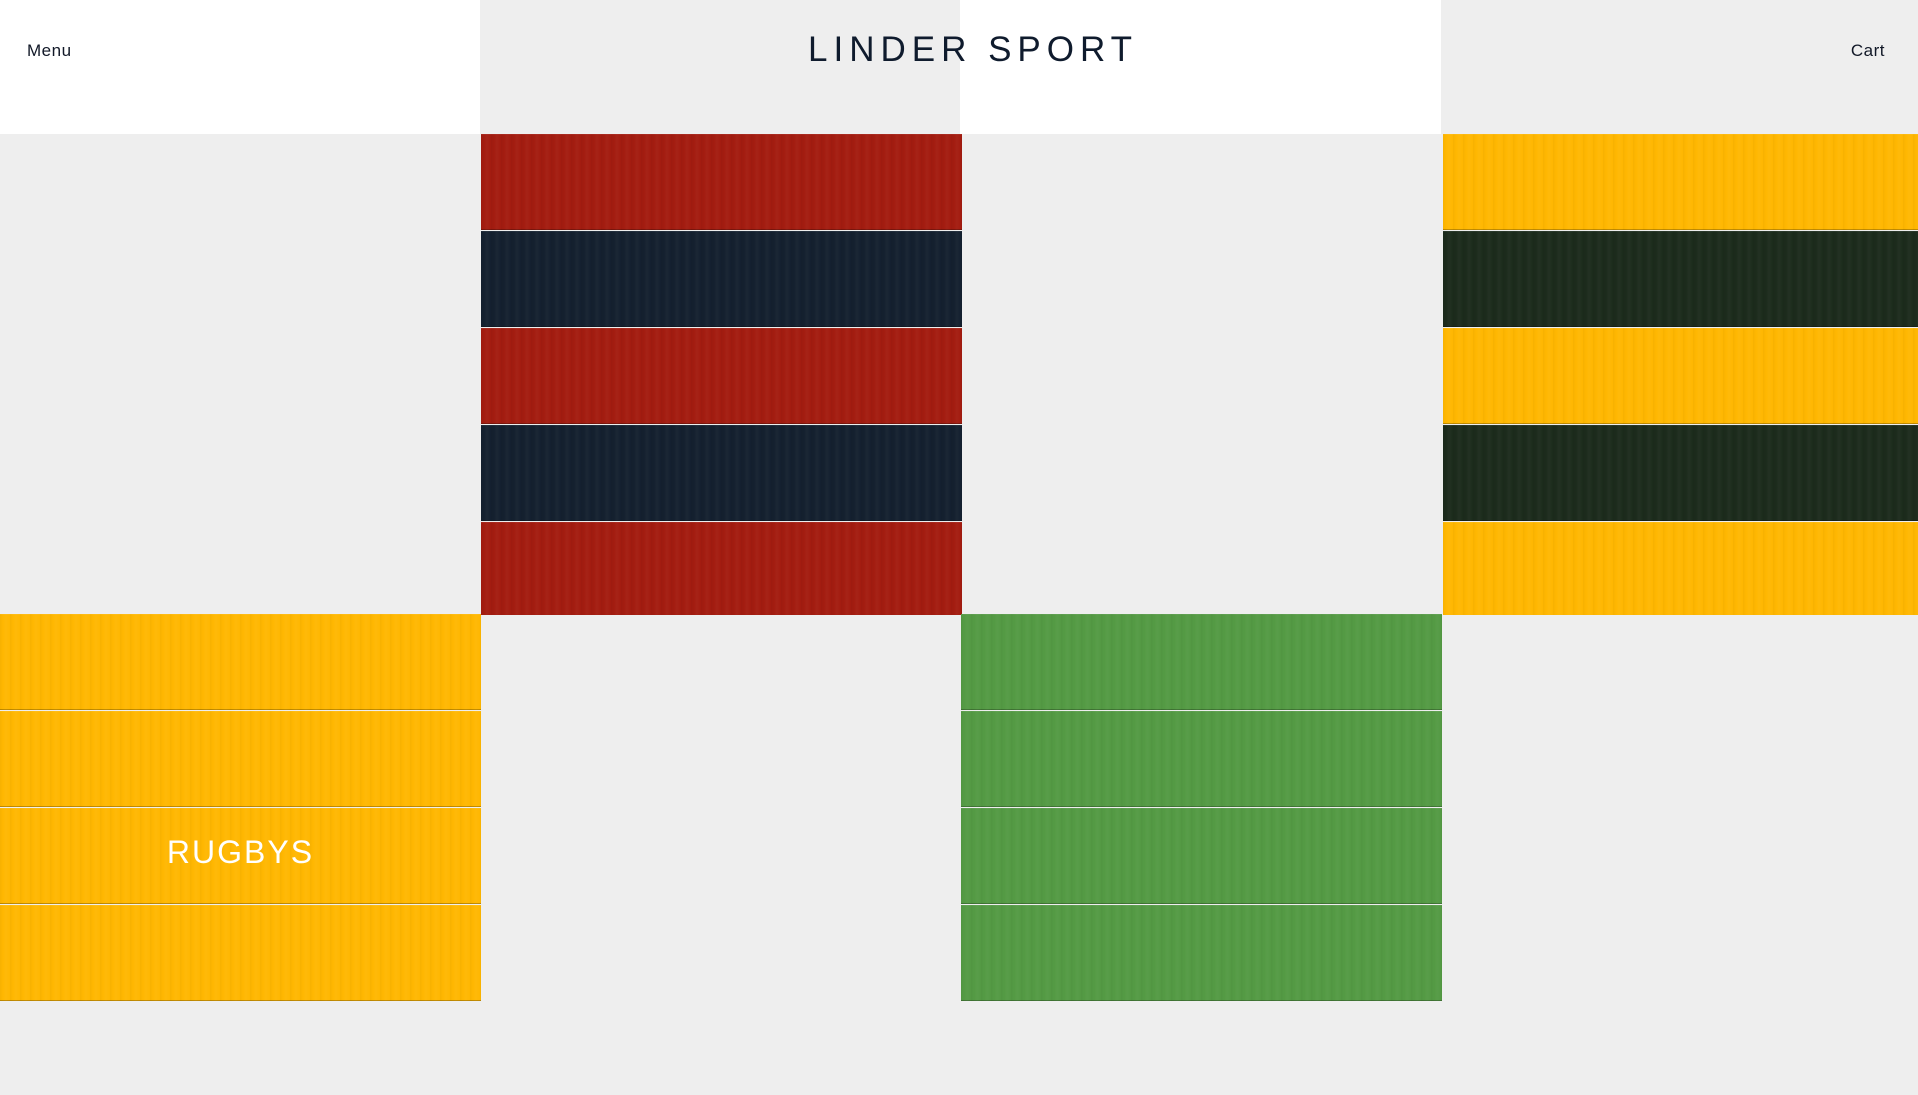 The height and width of the screenshot is (1095, 1918). I want to click on cart-button: Cart, so click(1868, 51).